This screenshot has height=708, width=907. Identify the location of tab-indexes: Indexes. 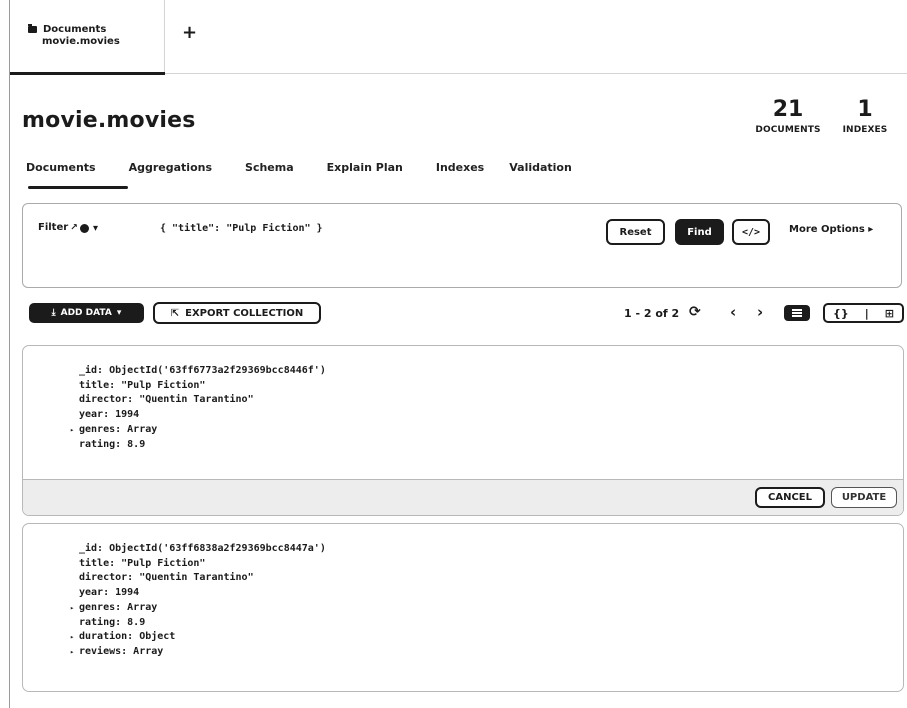
(460, 167).